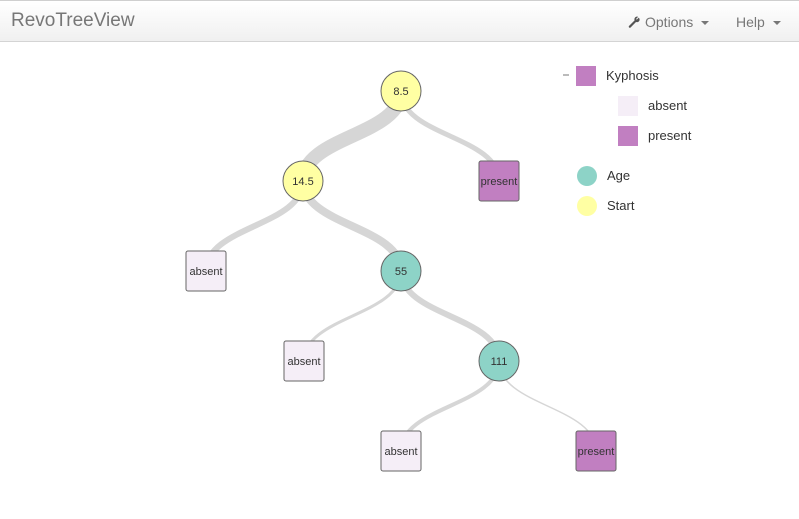 This screenshot has width=799, height=519. What do you see at coordinates (632, 75) in the screenshot?
I see `legend-label: Kyphosis` at bounding box center [632, 75].